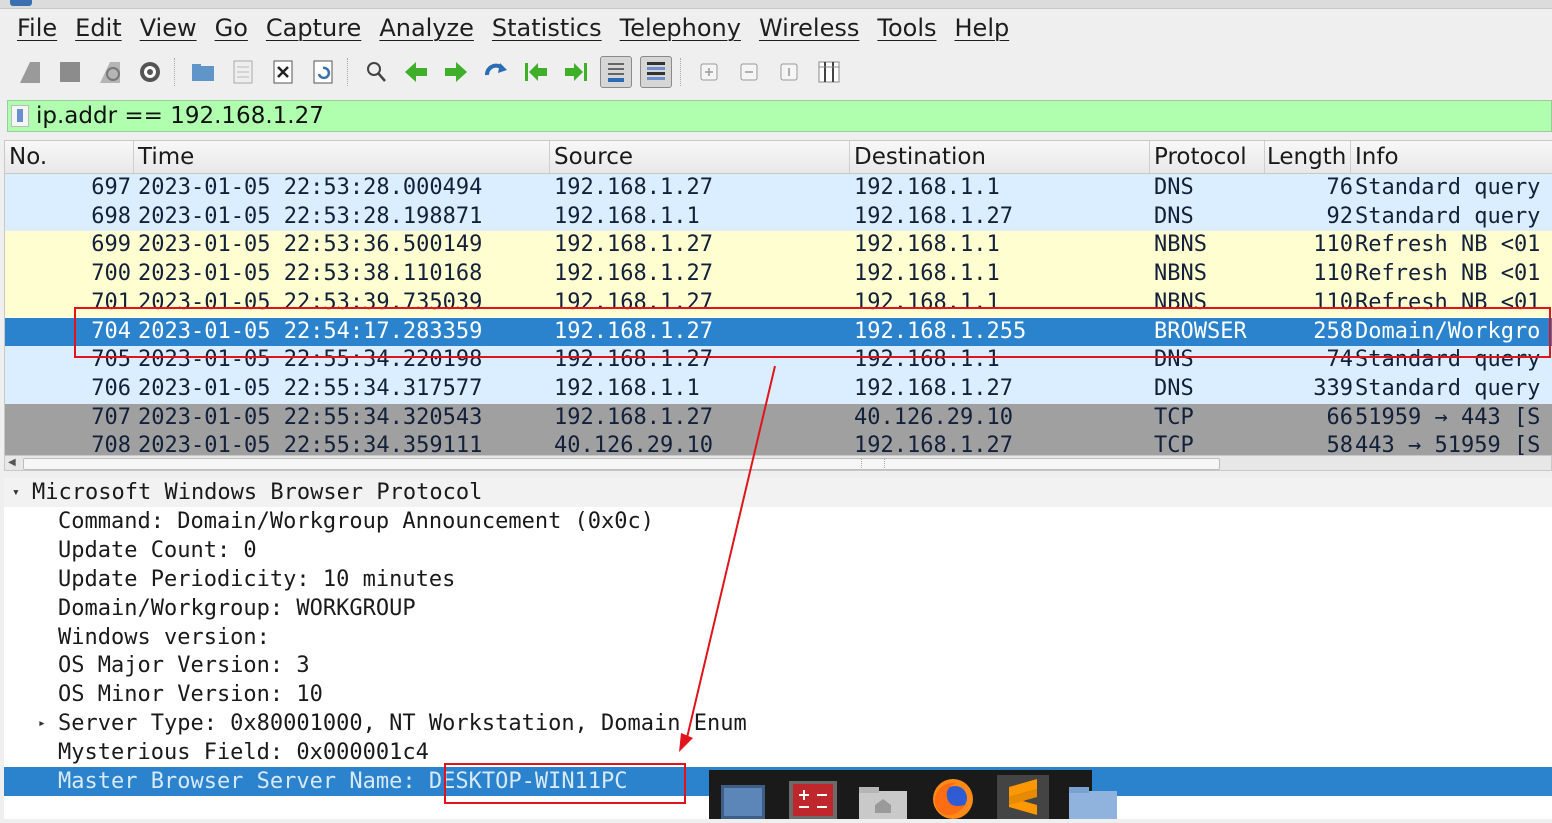  I want to click on zoom-in-icon, so click(709, 72).